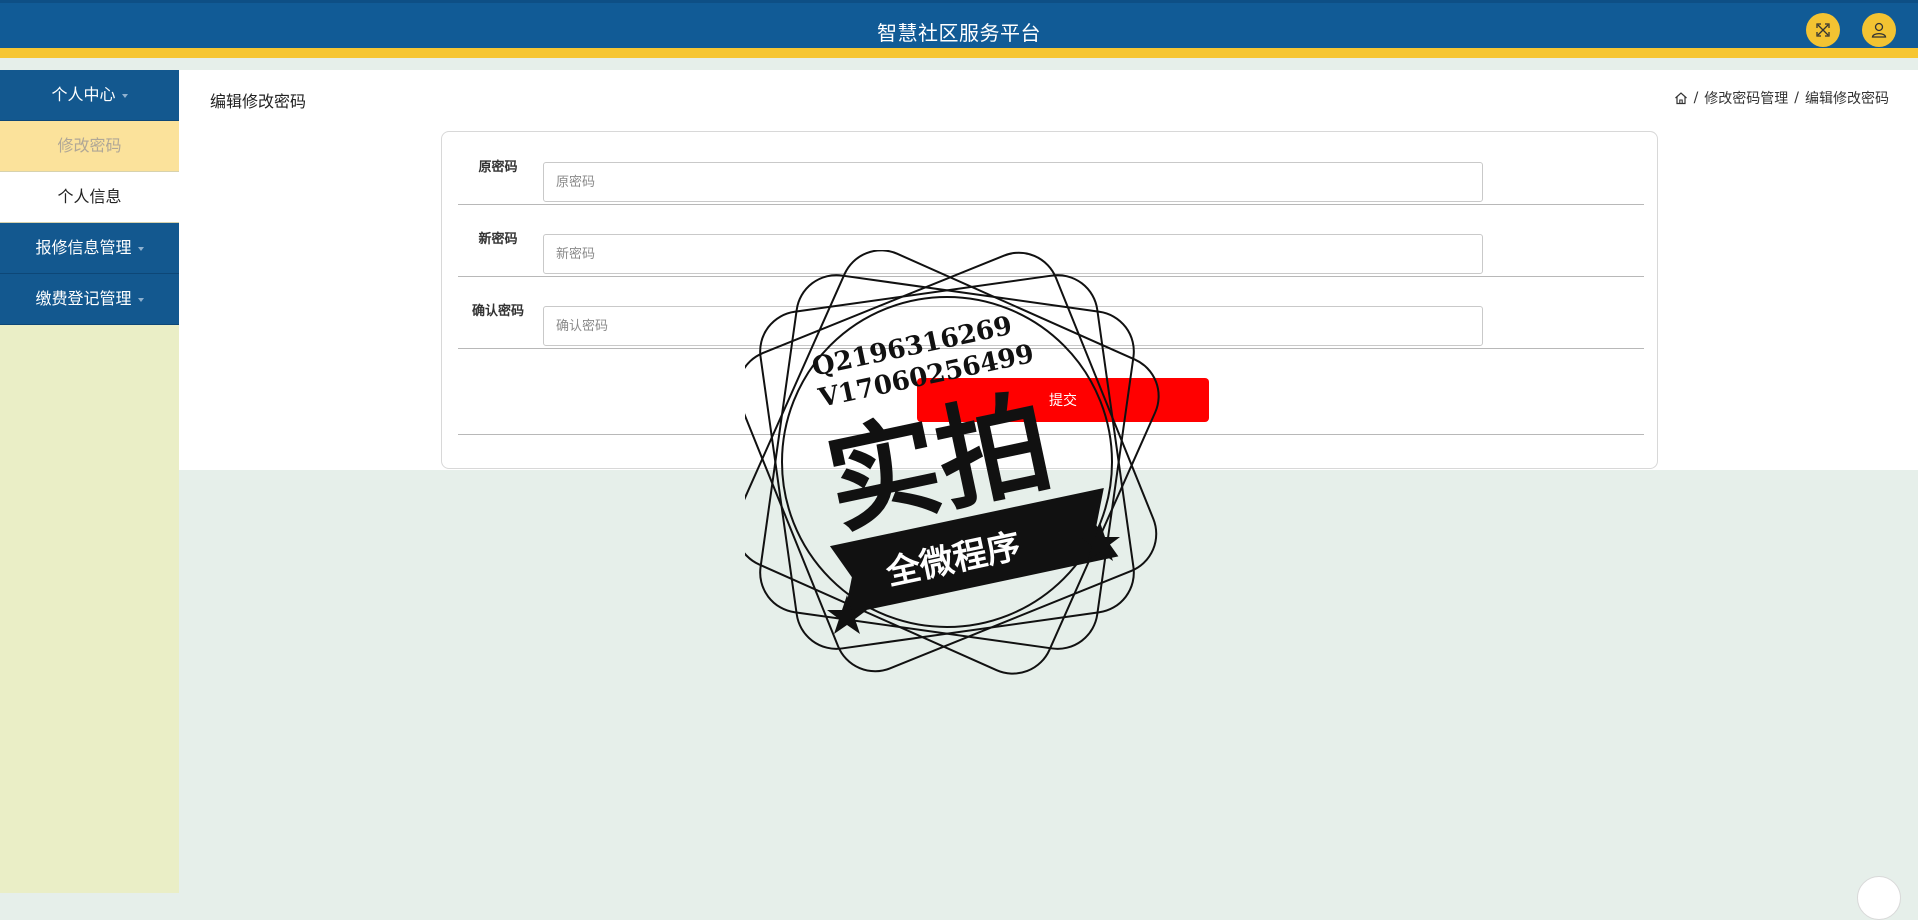 This screenshot has height=920, width=1918. I want to click on form-row-confirm-password: 确认密码, so click(1051, 312).